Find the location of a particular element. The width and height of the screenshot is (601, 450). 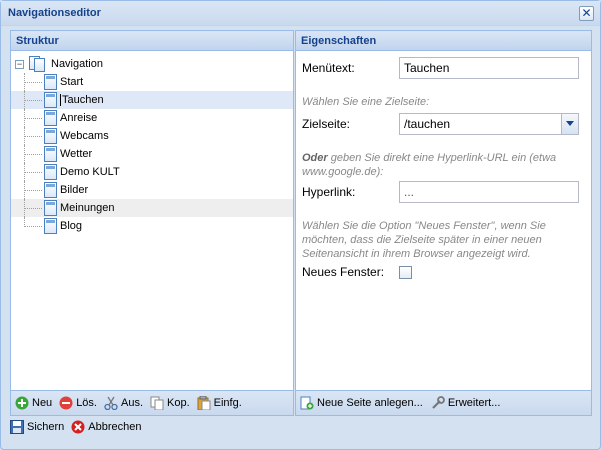

properties-panel-header: Eigenschaften is located at coordinates (443, 41).